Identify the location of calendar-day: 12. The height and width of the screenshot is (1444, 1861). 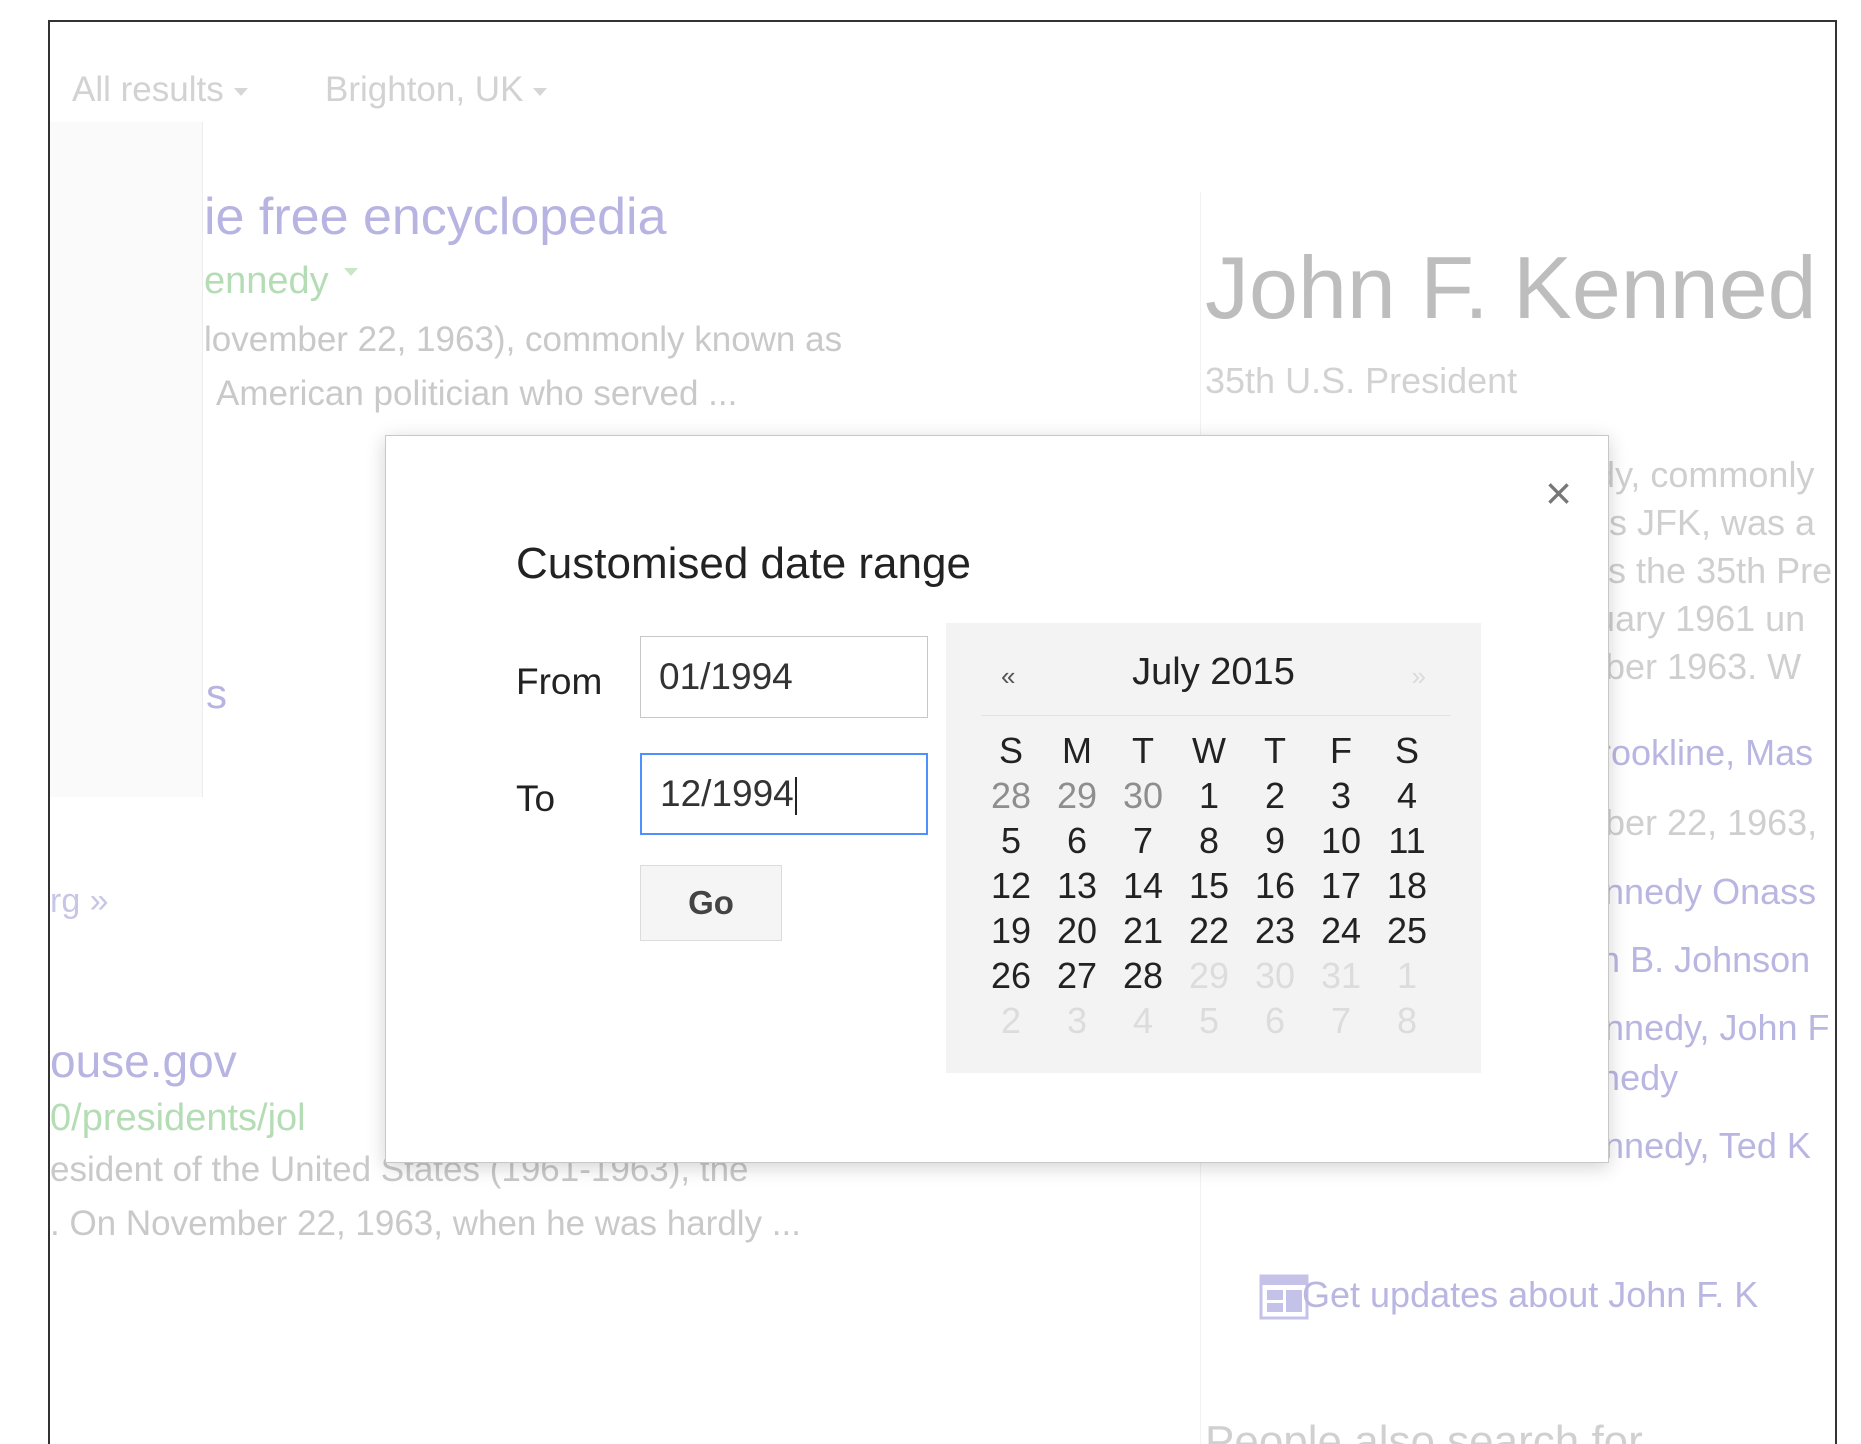
(1011, 885).